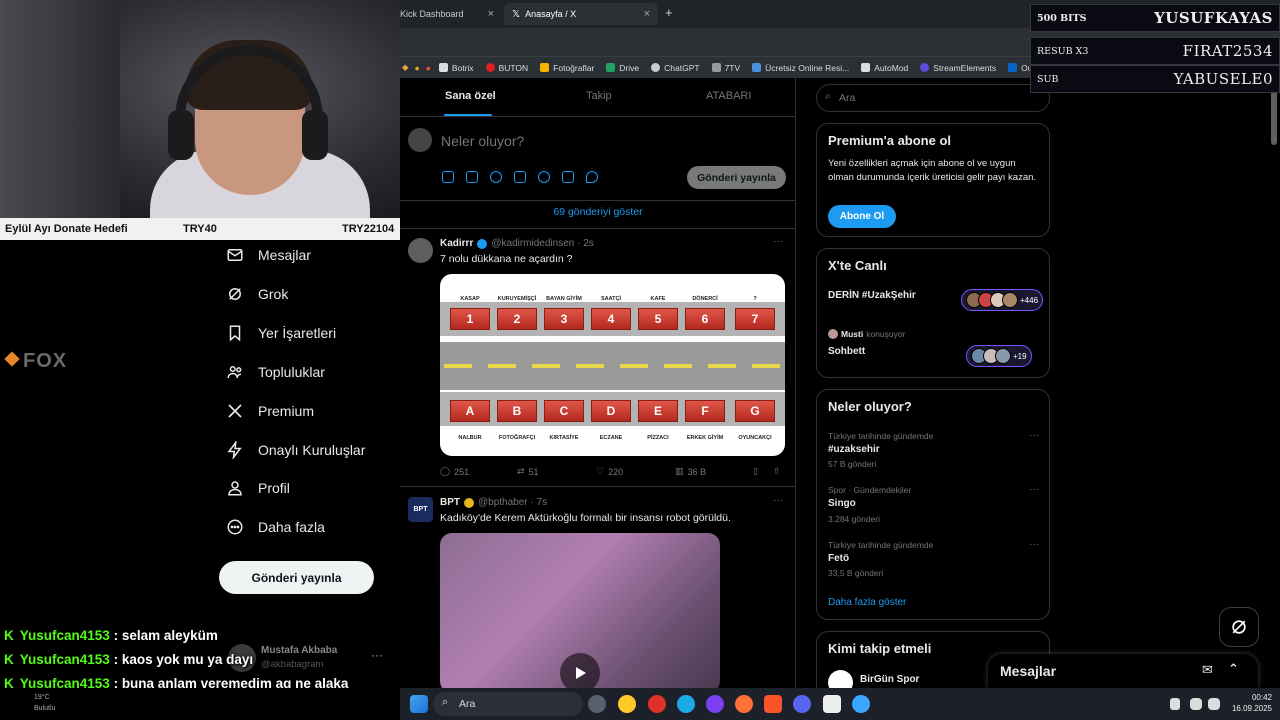 The height and width of the screenshot is (720, 1280). I want to click on retweet-button: ⇄ 51, so click(528, 471).